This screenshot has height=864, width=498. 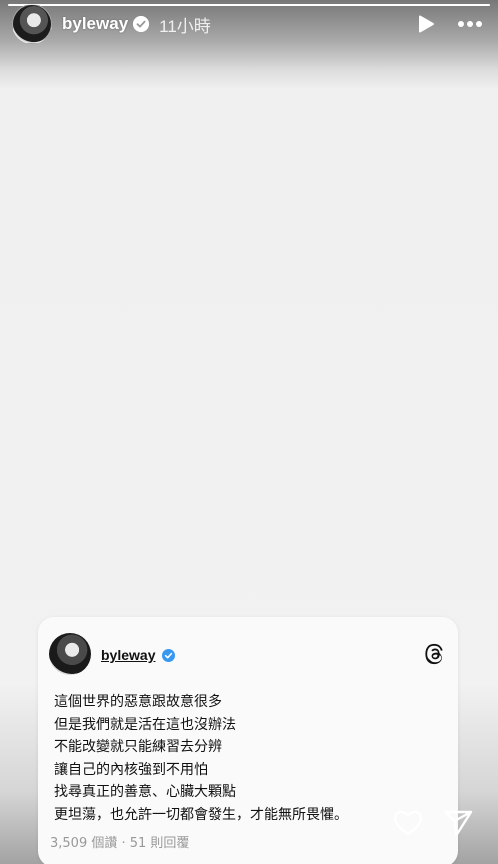 I want to click on card-avatar, so click(x=70, y=654).